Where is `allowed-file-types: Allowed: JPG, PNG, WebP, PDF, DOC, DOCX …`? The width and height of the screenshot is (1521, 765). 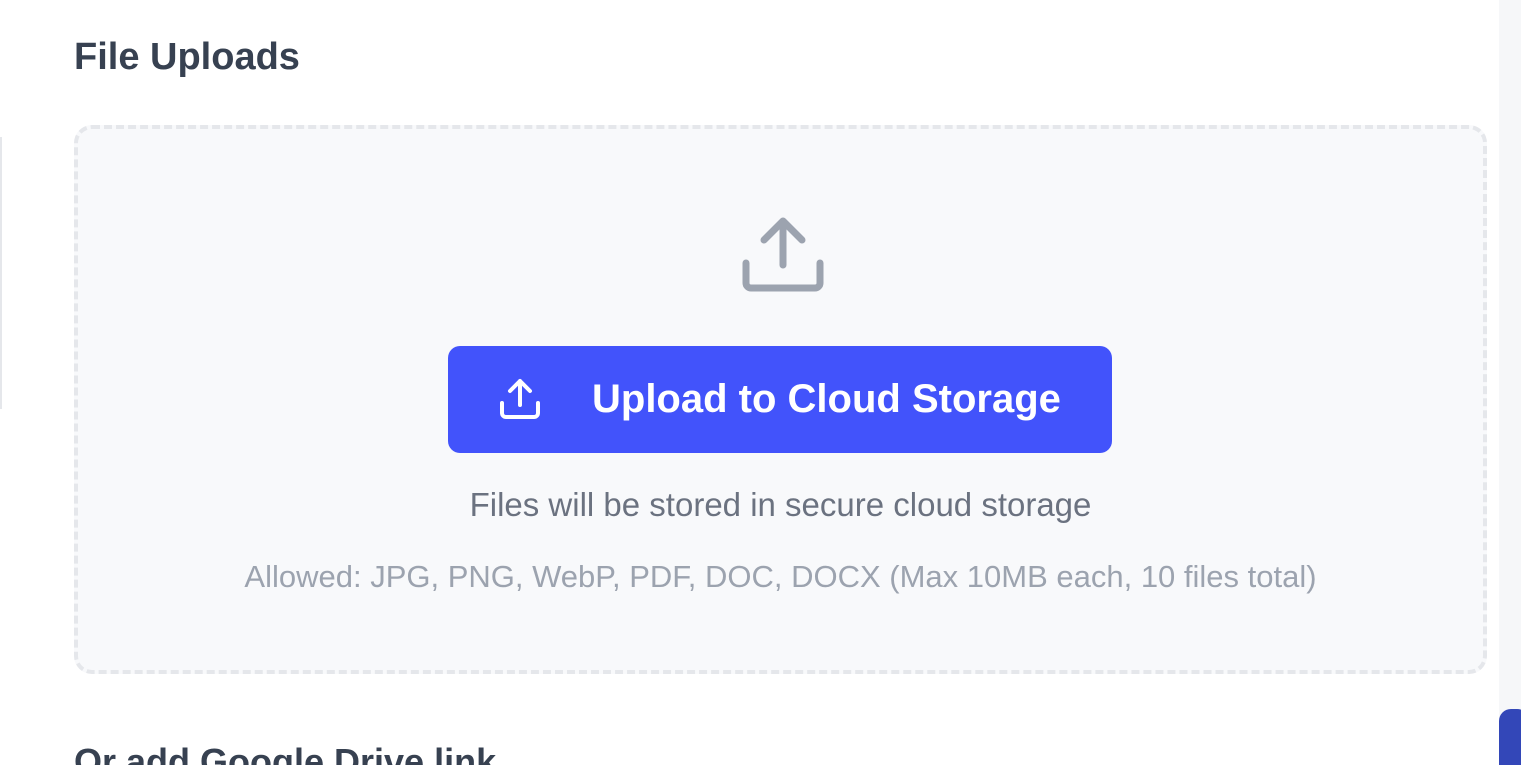
allowed-file-types: Allowed: JPG, PNG, WebP, PDF, DOC, DOCX … is located at coordinates (780, 576).